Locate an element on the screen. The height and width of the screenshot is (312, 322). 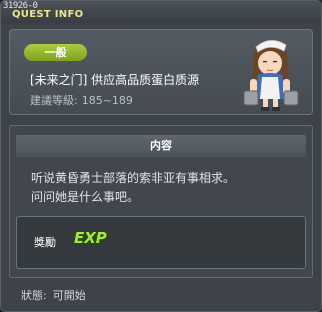
recommended-level: 建議等級: 185~189 is located at coordinates (81, 100).